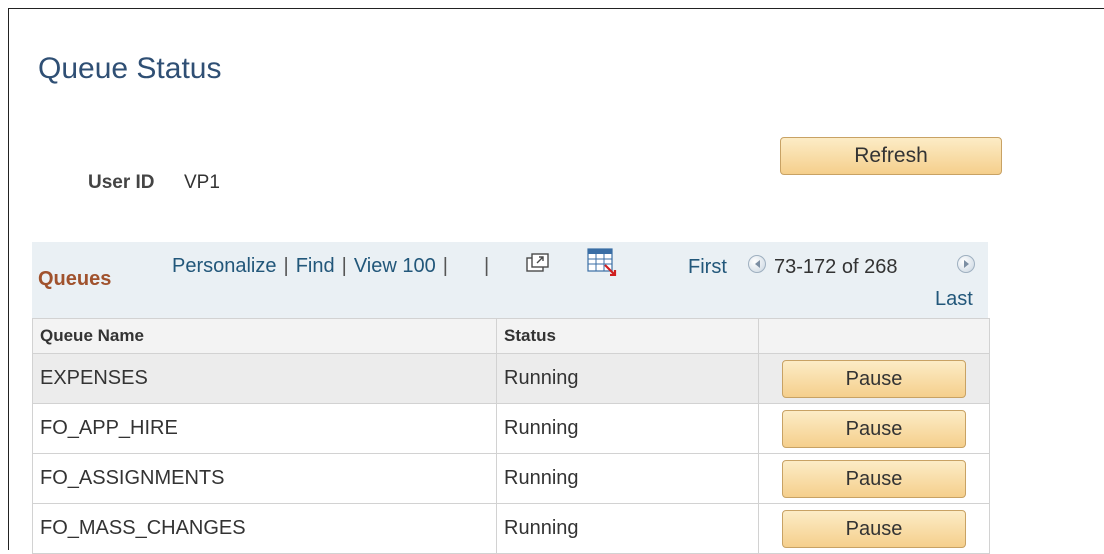 The width and height of the screenshot is (1104, 554). What do you see at coordinates (954, 299) in the screenshot?
I see `last-link: Last` at bounding box center [954, 299].